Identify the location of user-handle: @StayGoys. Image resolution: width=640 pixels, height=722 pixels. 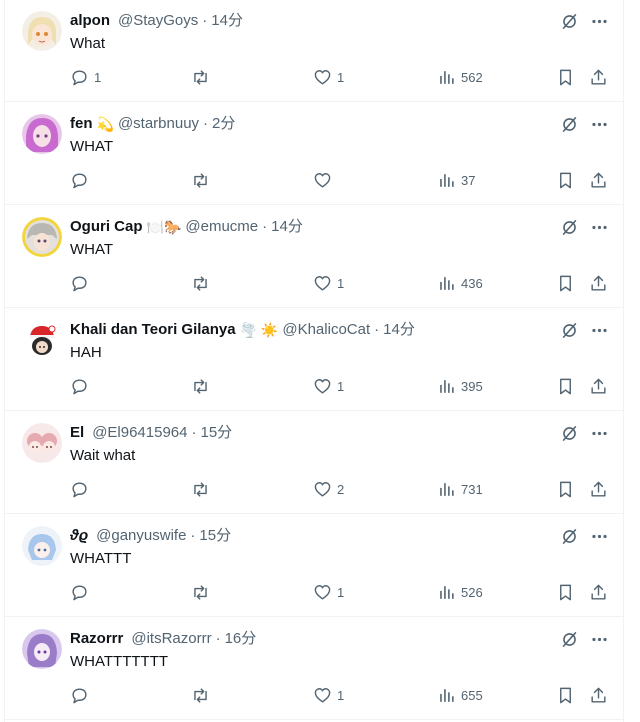
(158, 21).